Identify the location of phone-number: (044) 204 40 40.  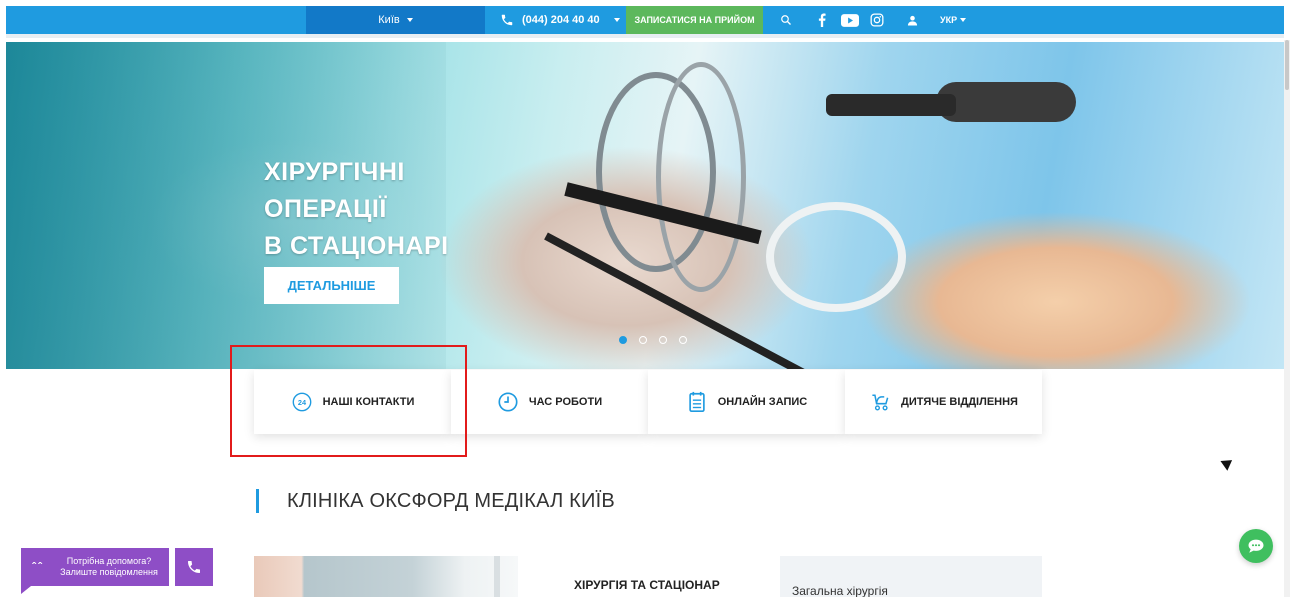
(561, 20).